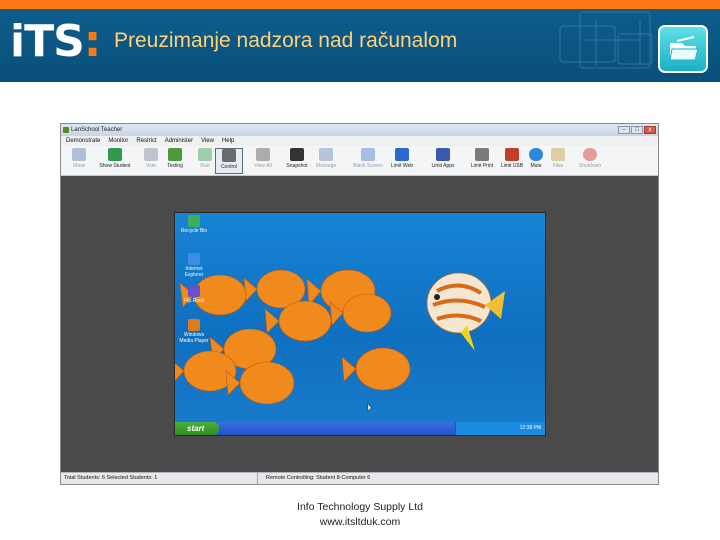 Image resolution: width=720 pixels, height=540 pixels. Describe the element at coordinates (286, 40) in the screenshot. I see `slide-title: Preuzimanje nadzora nad računalom` at that location.